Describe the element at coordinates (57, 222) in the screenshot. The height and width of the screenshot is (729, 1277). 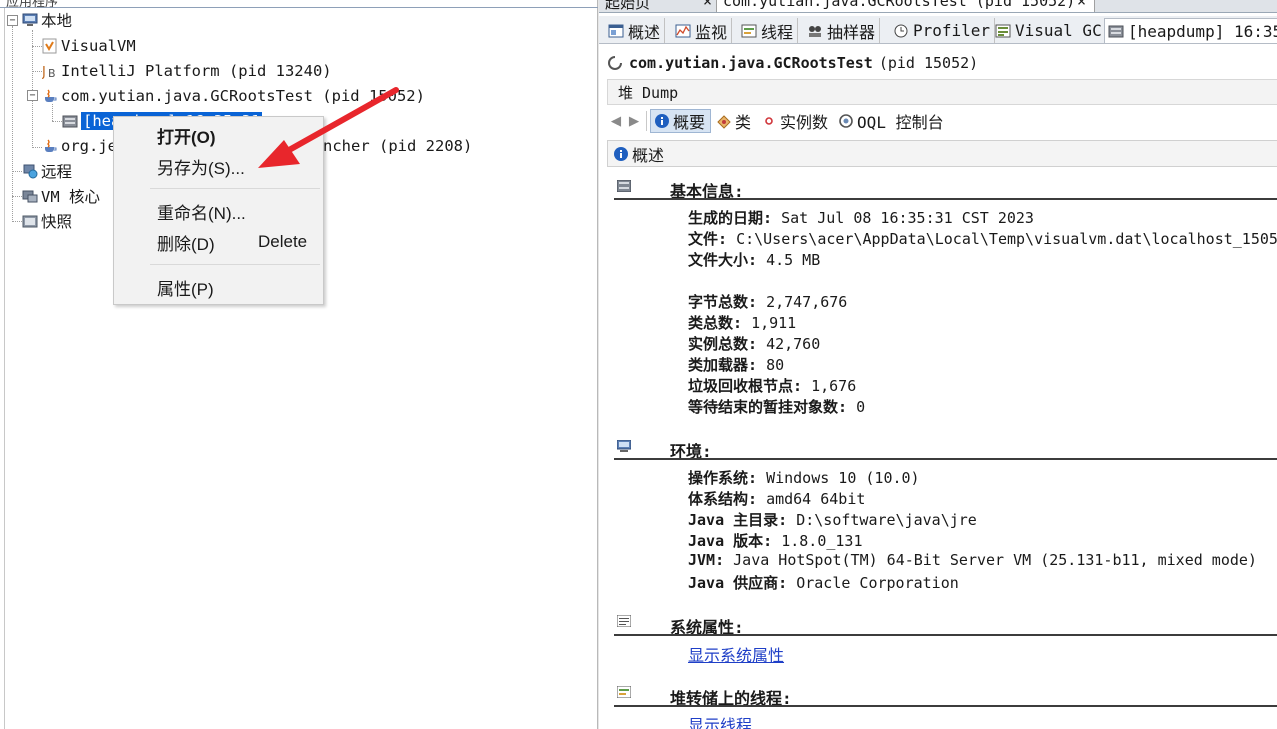
I see `tree-label: 快照` at that location.